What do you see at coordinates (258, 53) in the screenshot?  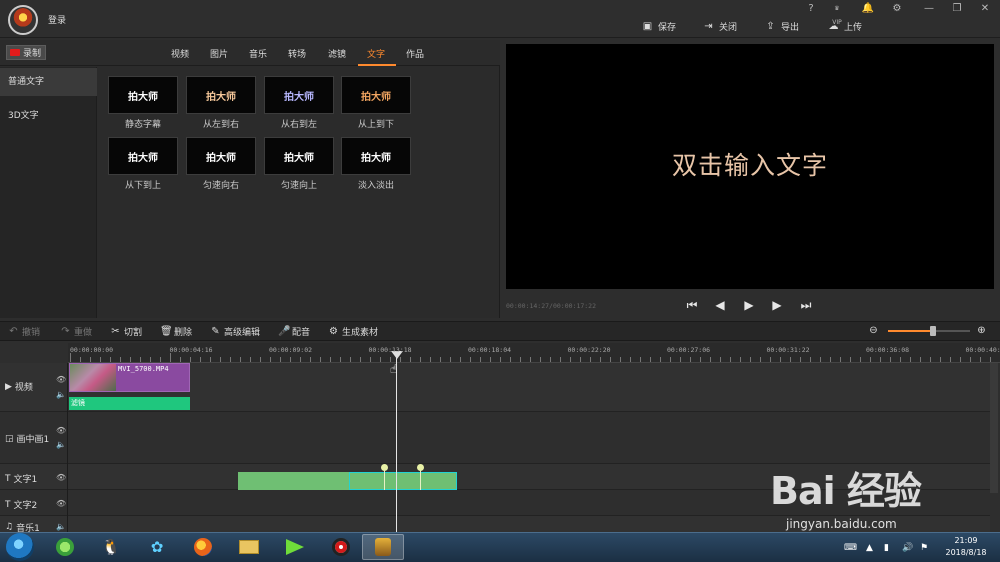 I see `tab-music: 音乐` at bounding box center [258, 53].